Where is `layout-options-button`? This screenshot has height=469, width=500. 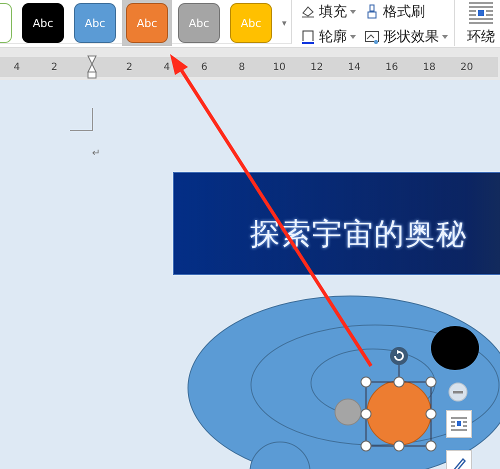 layout-options-button is located at coordinates (459, 424).